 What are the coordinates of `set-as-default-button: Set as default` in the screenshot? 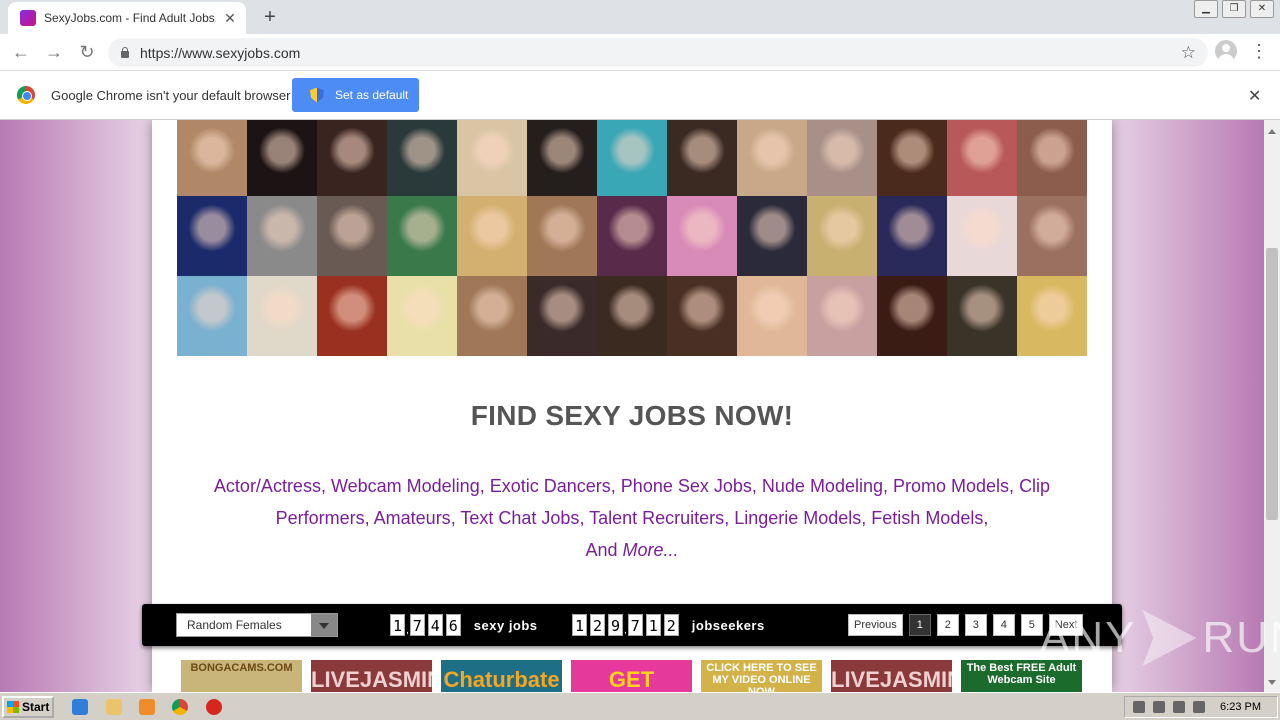 It's located at (355, 95).